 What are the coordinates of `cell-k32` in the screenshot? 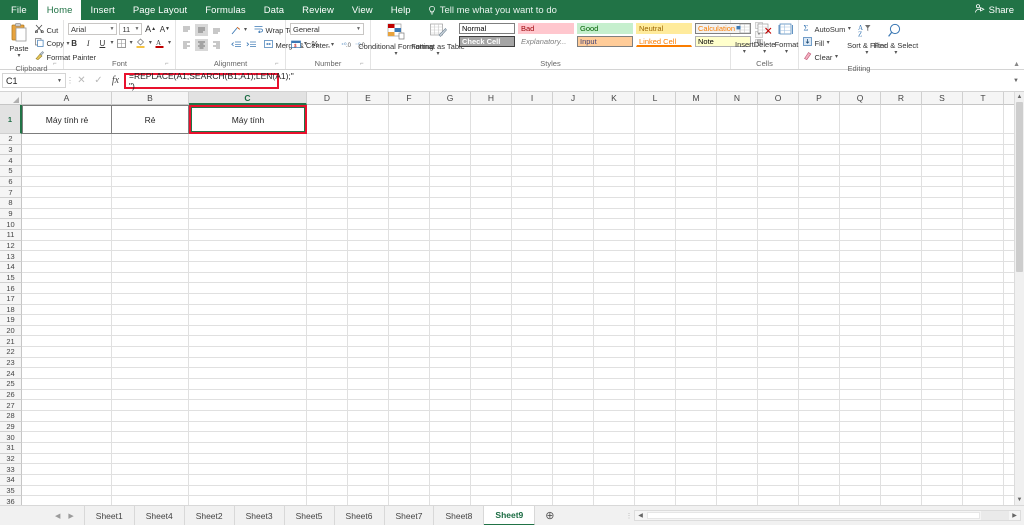 It's located at (614, 459).